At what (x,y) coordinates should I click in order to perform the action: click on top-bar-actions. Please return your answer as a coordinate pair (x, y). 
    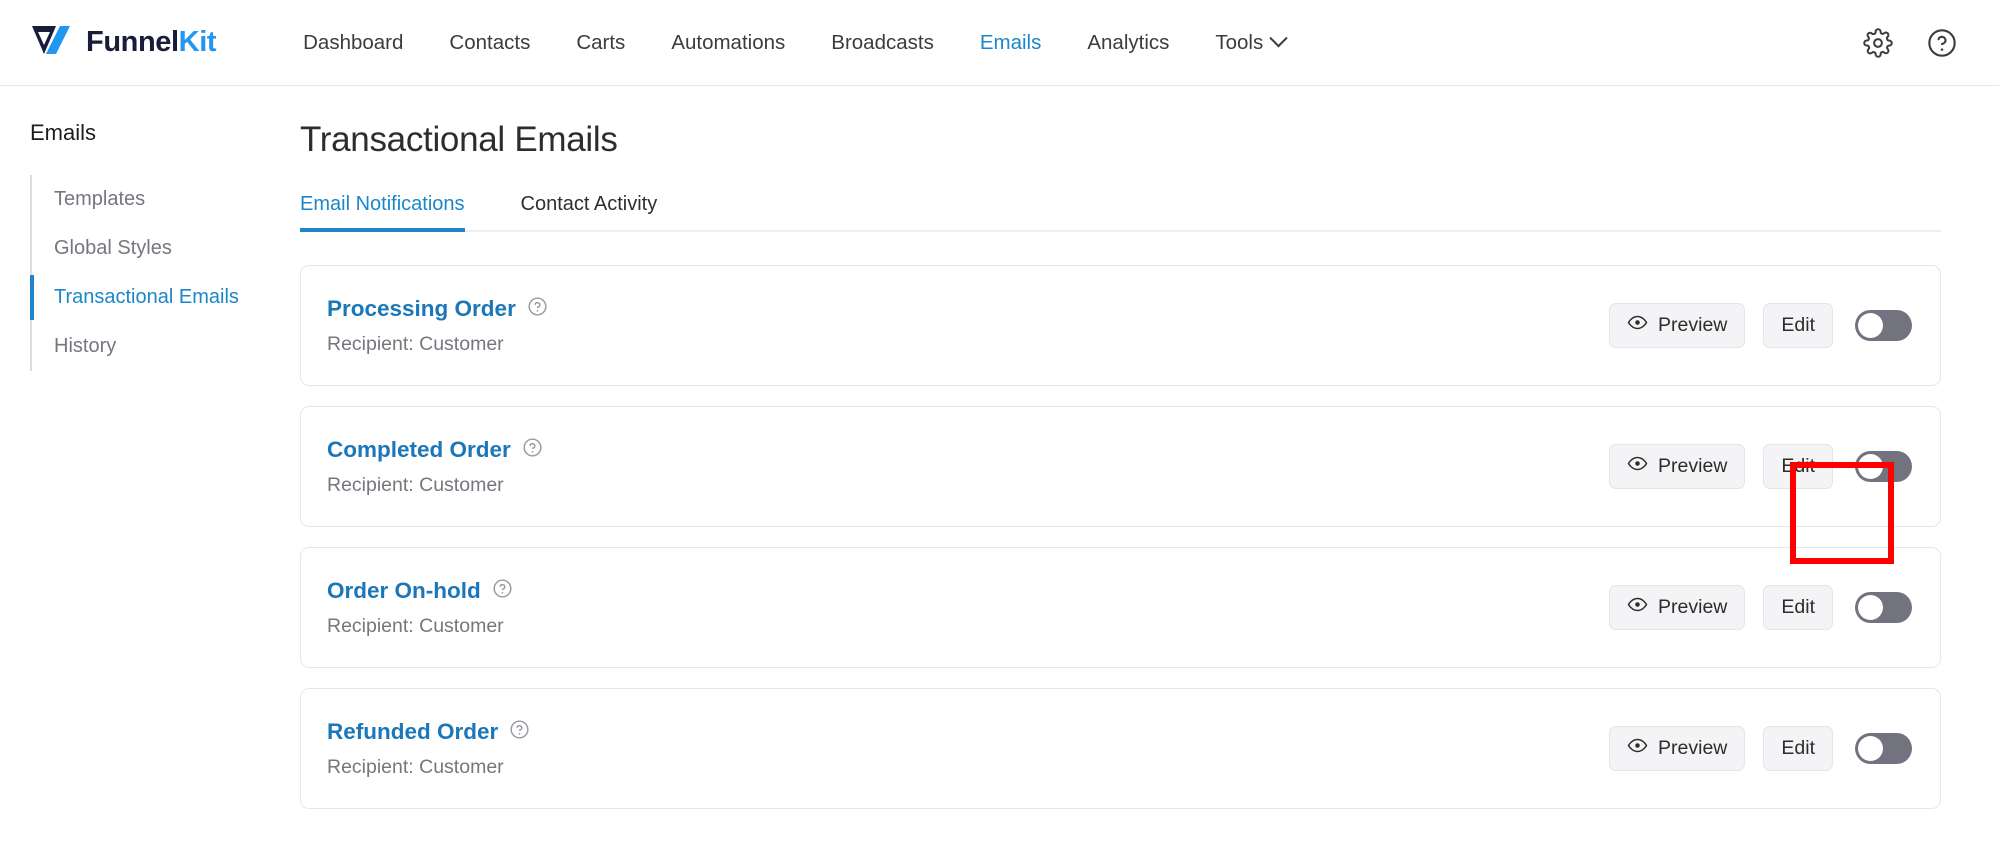
    Looking at the image, I should click on (1910, 43).